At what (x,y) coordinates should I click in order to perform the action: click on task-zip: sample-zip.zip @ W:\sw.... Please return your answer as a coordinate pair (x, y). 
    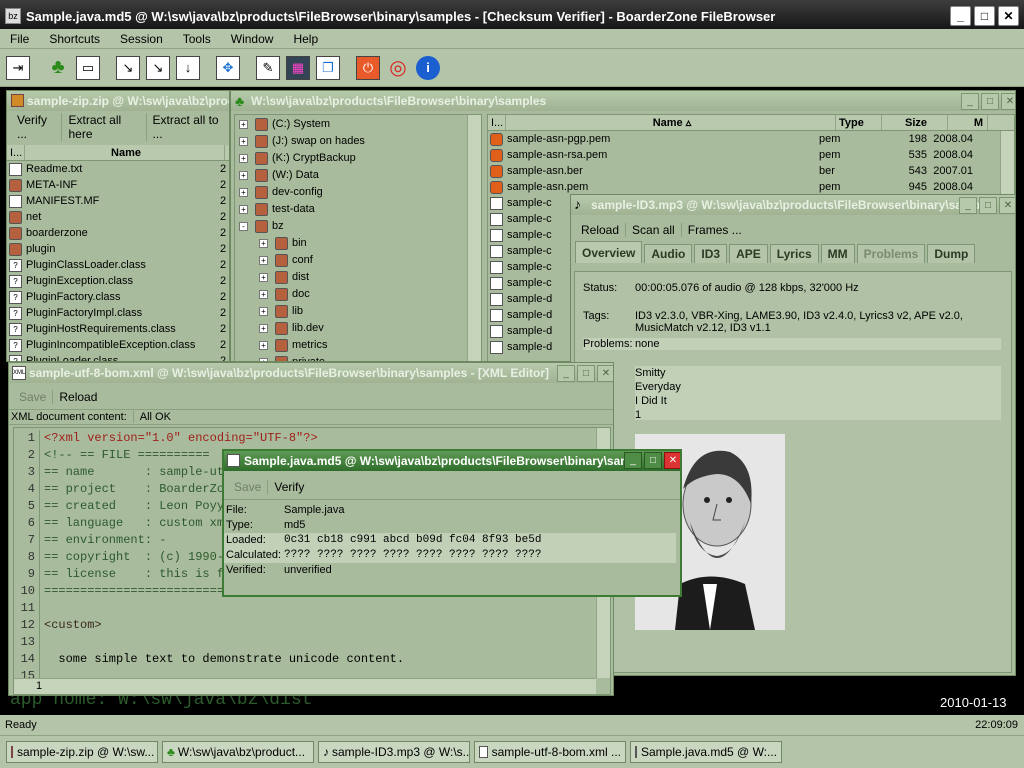
    Looking at the image, I should click on (82, 752).